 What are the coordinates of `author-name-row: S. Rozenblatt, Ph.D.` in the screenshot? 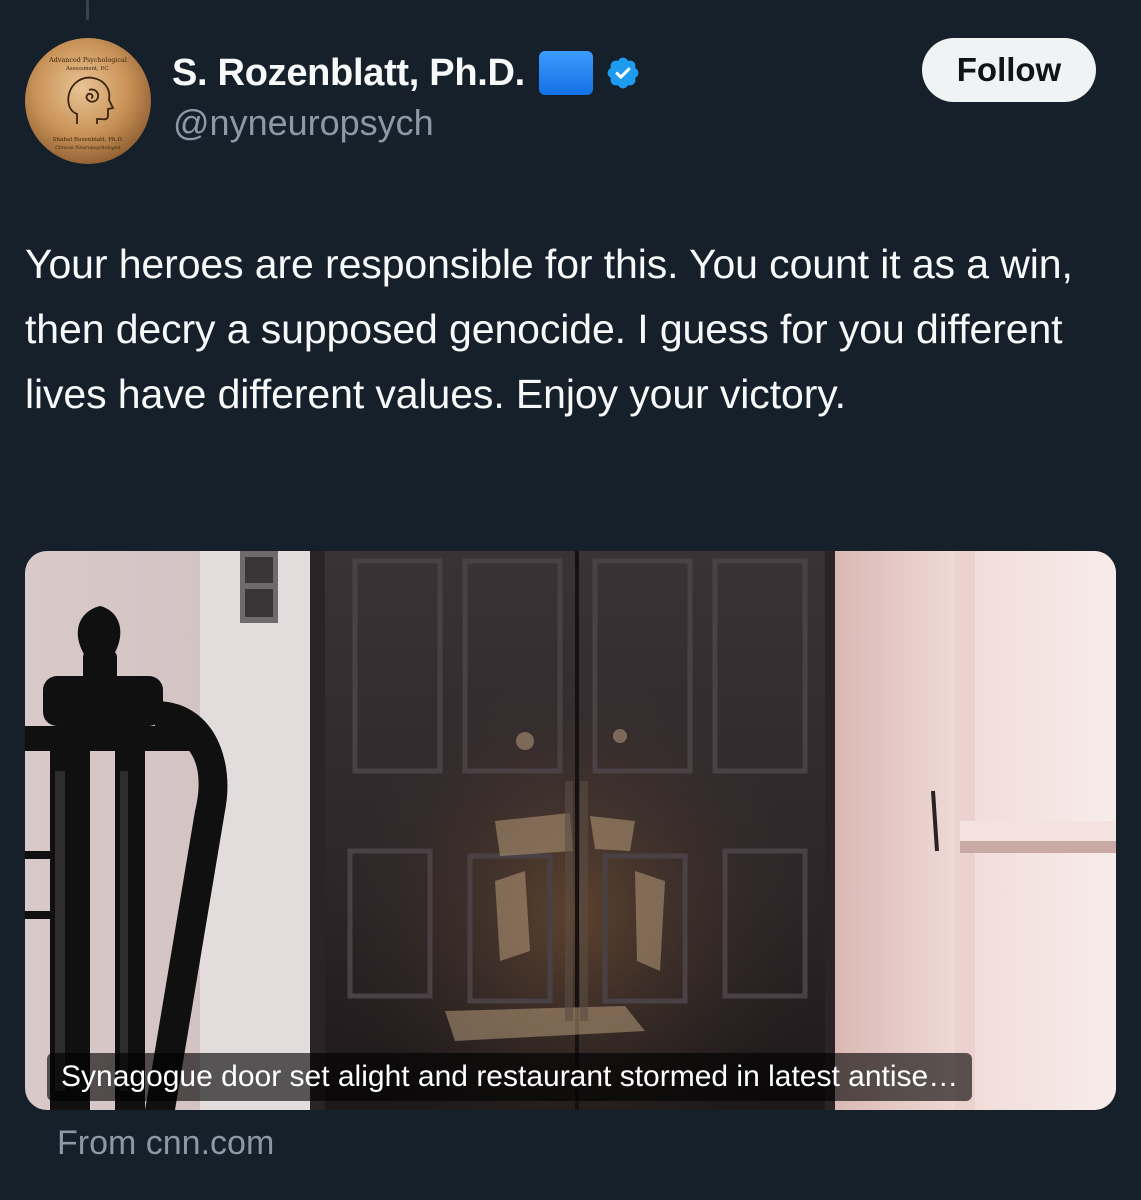 It's located at (406, 73).